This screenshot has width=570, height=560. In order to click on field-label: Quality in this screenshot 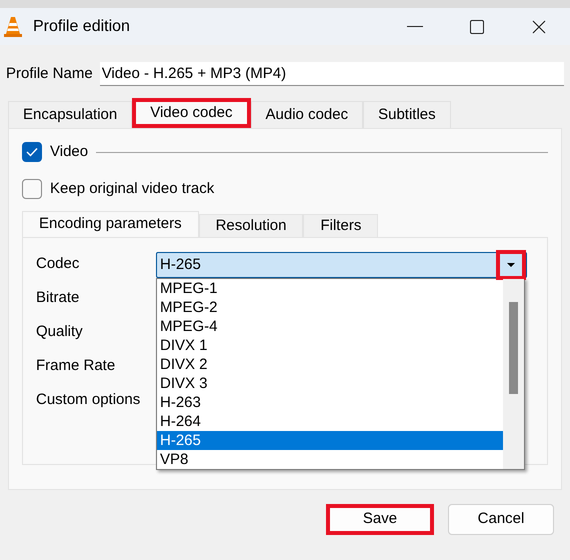, I will do `click(59, 331)`.